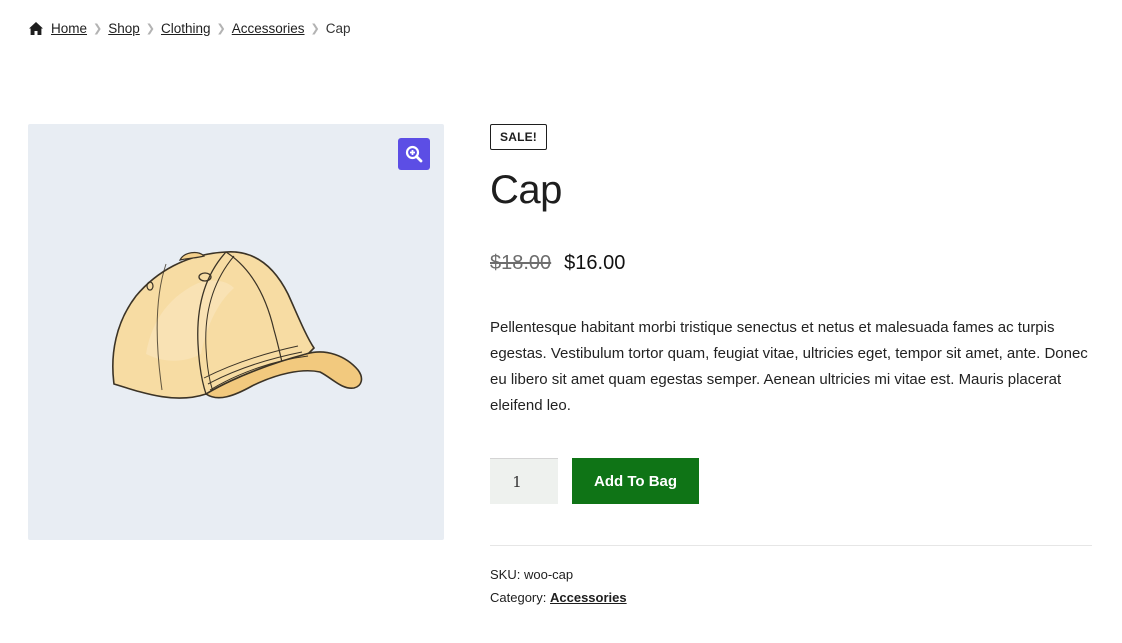 This screenshot has width=1122, height=643. Describe the element at coordinates (521, 263) in the screenshot. I see `original-price: $18.00` at that location.